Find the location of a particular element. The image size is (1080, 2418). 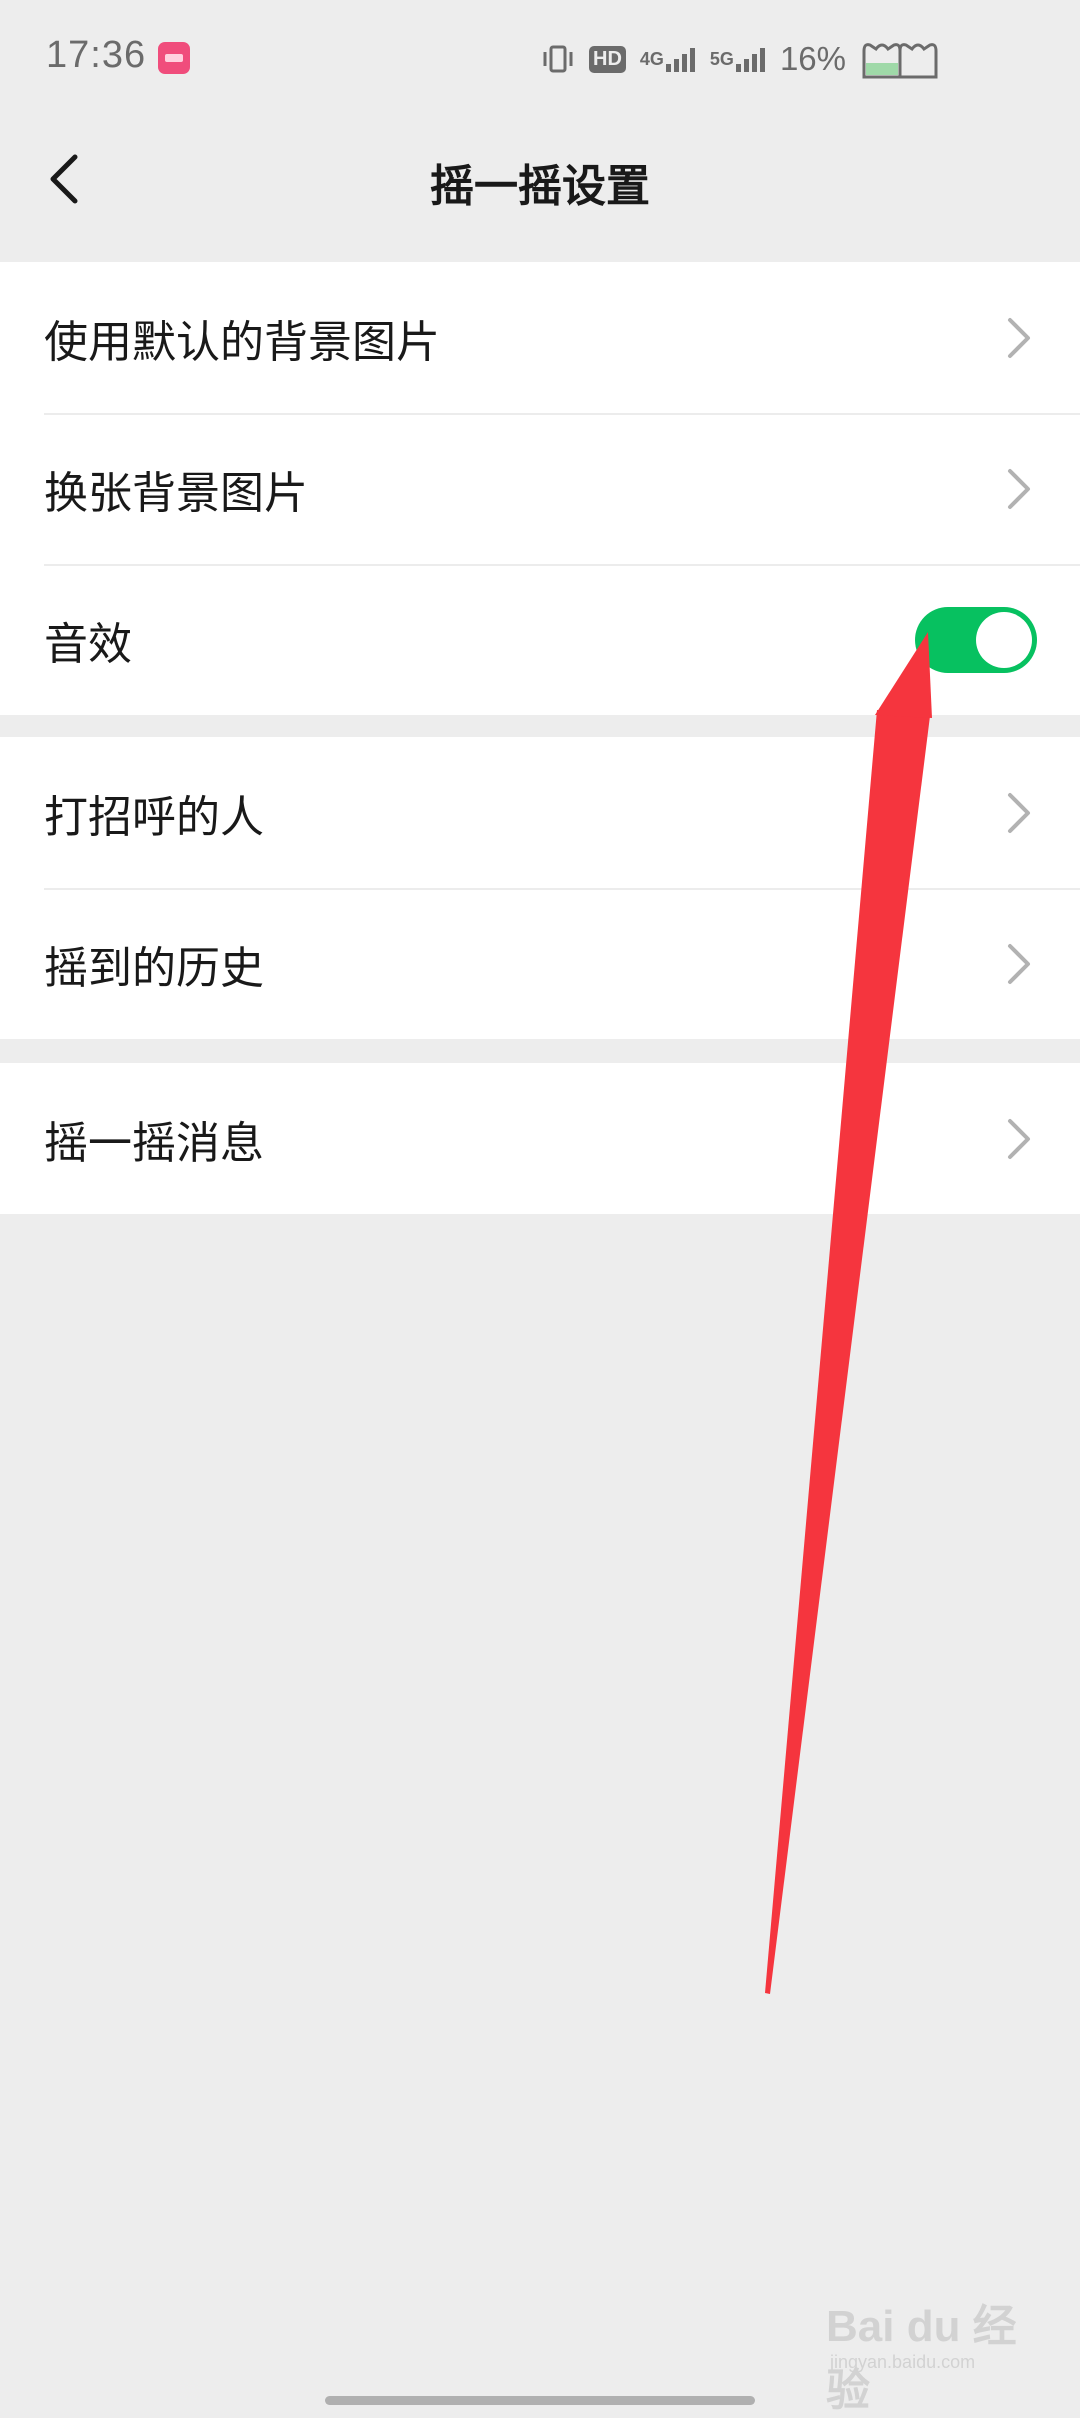

app-notification-icon is located at coordinates (174, 58).